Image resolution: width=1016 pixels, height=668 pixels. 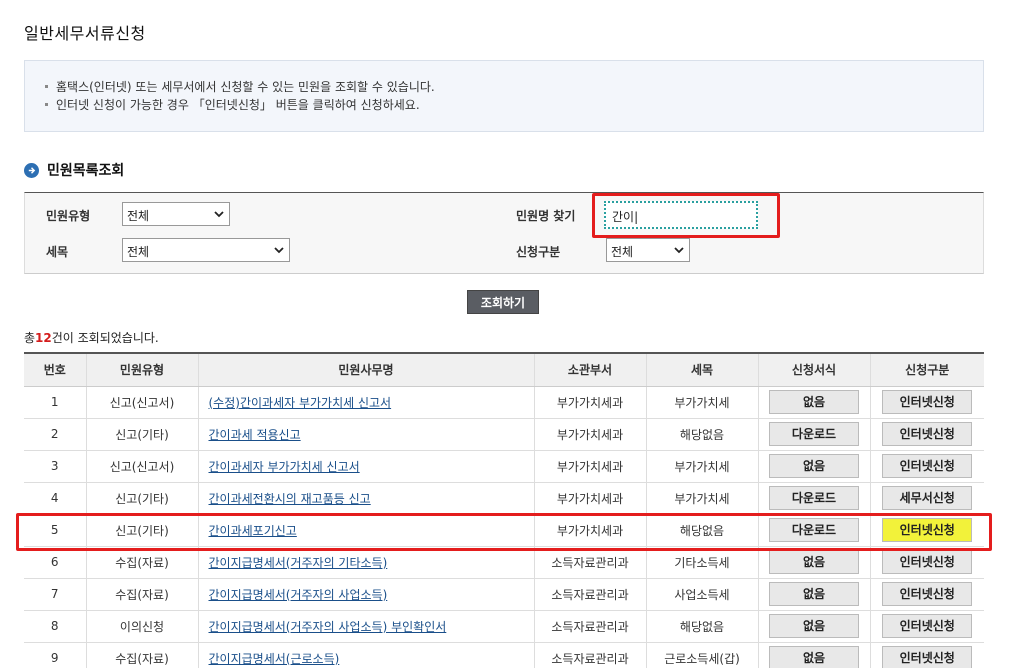 I want to click on row-name-link: 간이과세 적용신고, so click(x=255, y=435).